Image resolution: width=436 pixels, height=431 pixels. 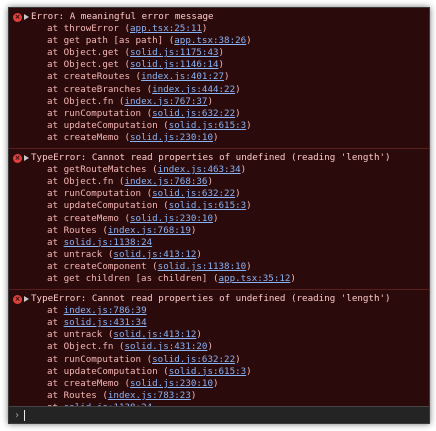 I want to click on stack-frame: at Object.fn (index.js:767:37), so click(x=130, y=101).